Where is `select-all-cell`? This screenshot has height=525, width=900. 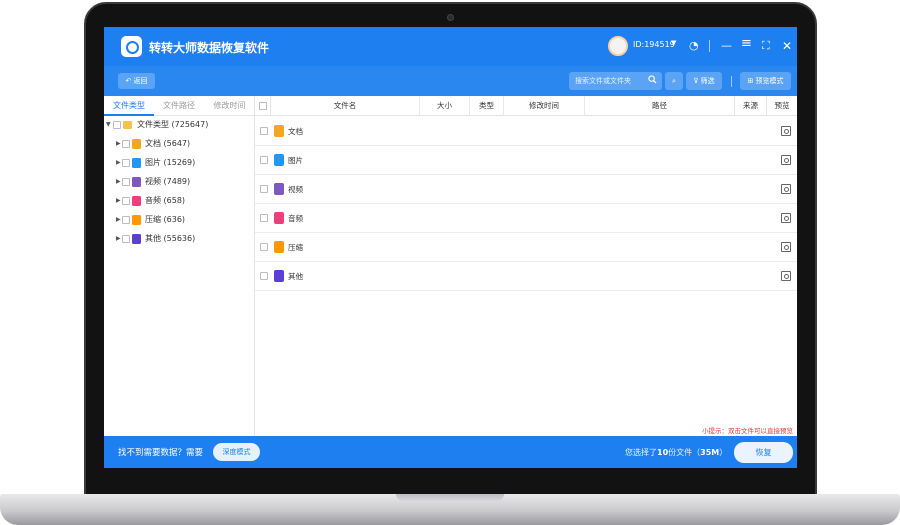 select-all-cell is located at coordinates (263, 106).